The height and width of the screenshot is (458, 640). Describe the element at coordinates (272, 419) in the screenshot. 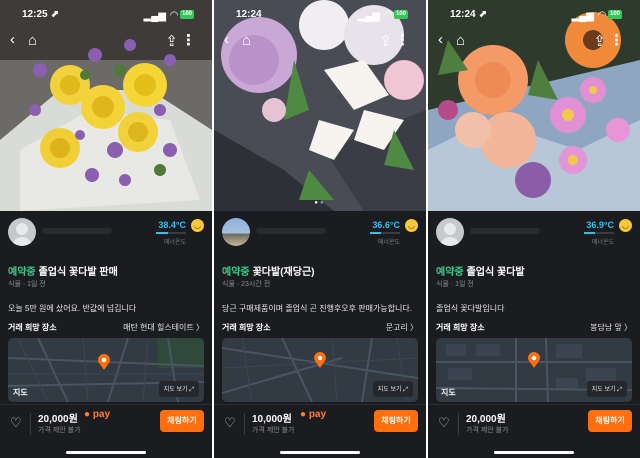

I see `price: 10,000원` at that location.